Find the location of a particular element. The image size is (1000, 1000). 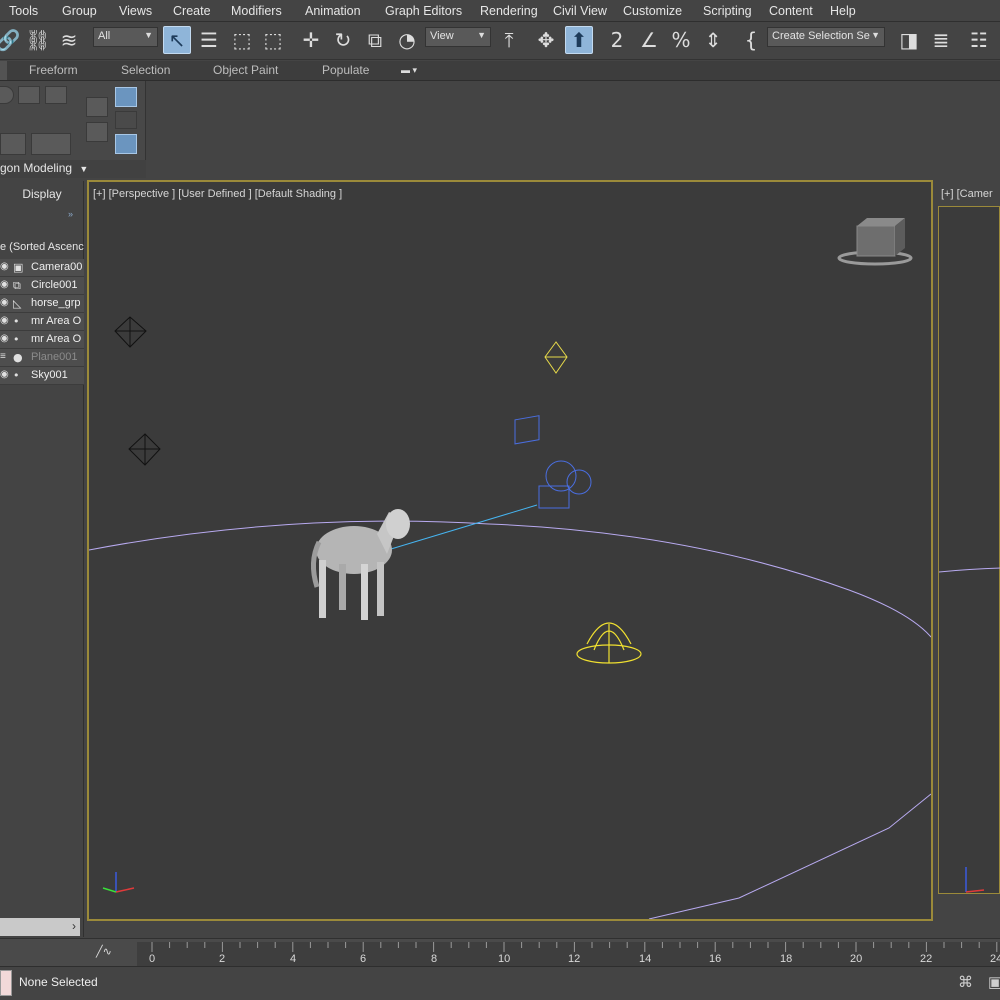

tab-object-paint: Object Paint is located at coordinates (245, 70).